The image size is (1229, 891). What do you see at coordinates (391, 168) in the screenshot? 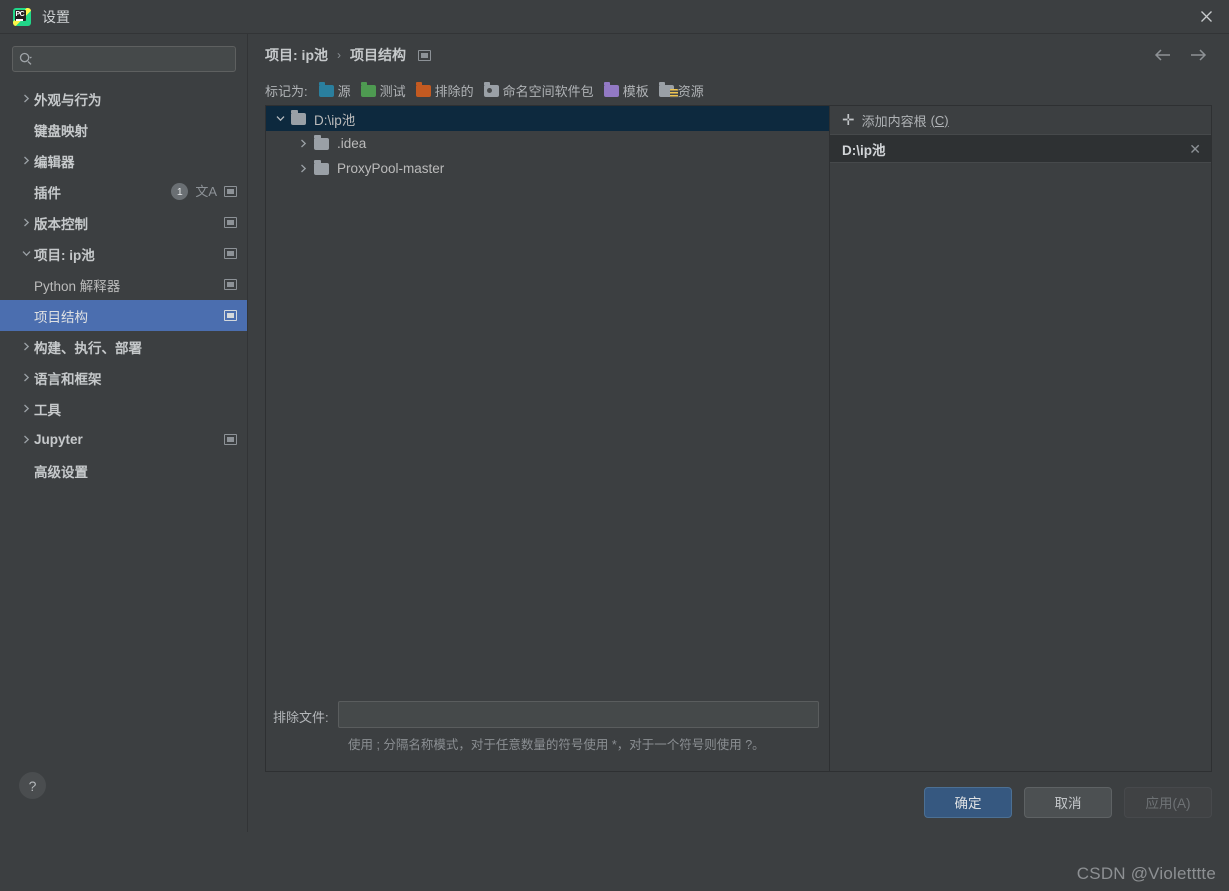
I see `tree-row-label: ProxyPool-master` at bounding box center [391, 168].